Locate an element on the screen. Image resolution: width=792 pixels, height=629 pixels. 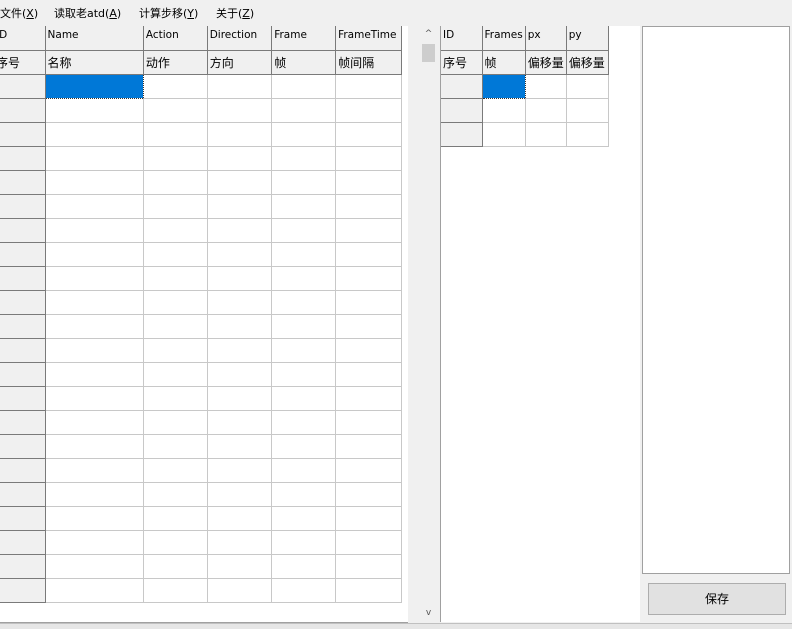
col-header-direction: Direction is located at coordinates (240, 38).